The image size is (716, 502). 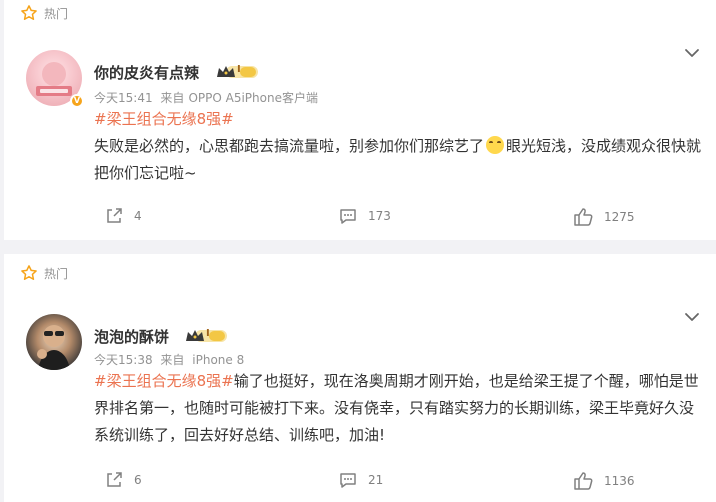 I want to click on post-meta: 今天15:41 来自 OPPO A5iPhone客户端, so click(x=208, y=97).